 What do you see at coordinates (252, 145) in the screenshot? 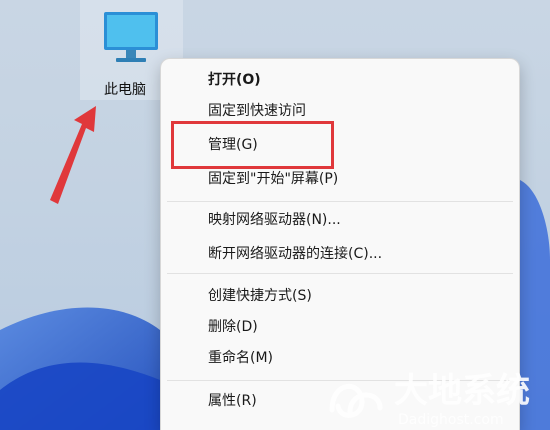
I see `annotation-highlight-box` at bounding box center [252, 145].